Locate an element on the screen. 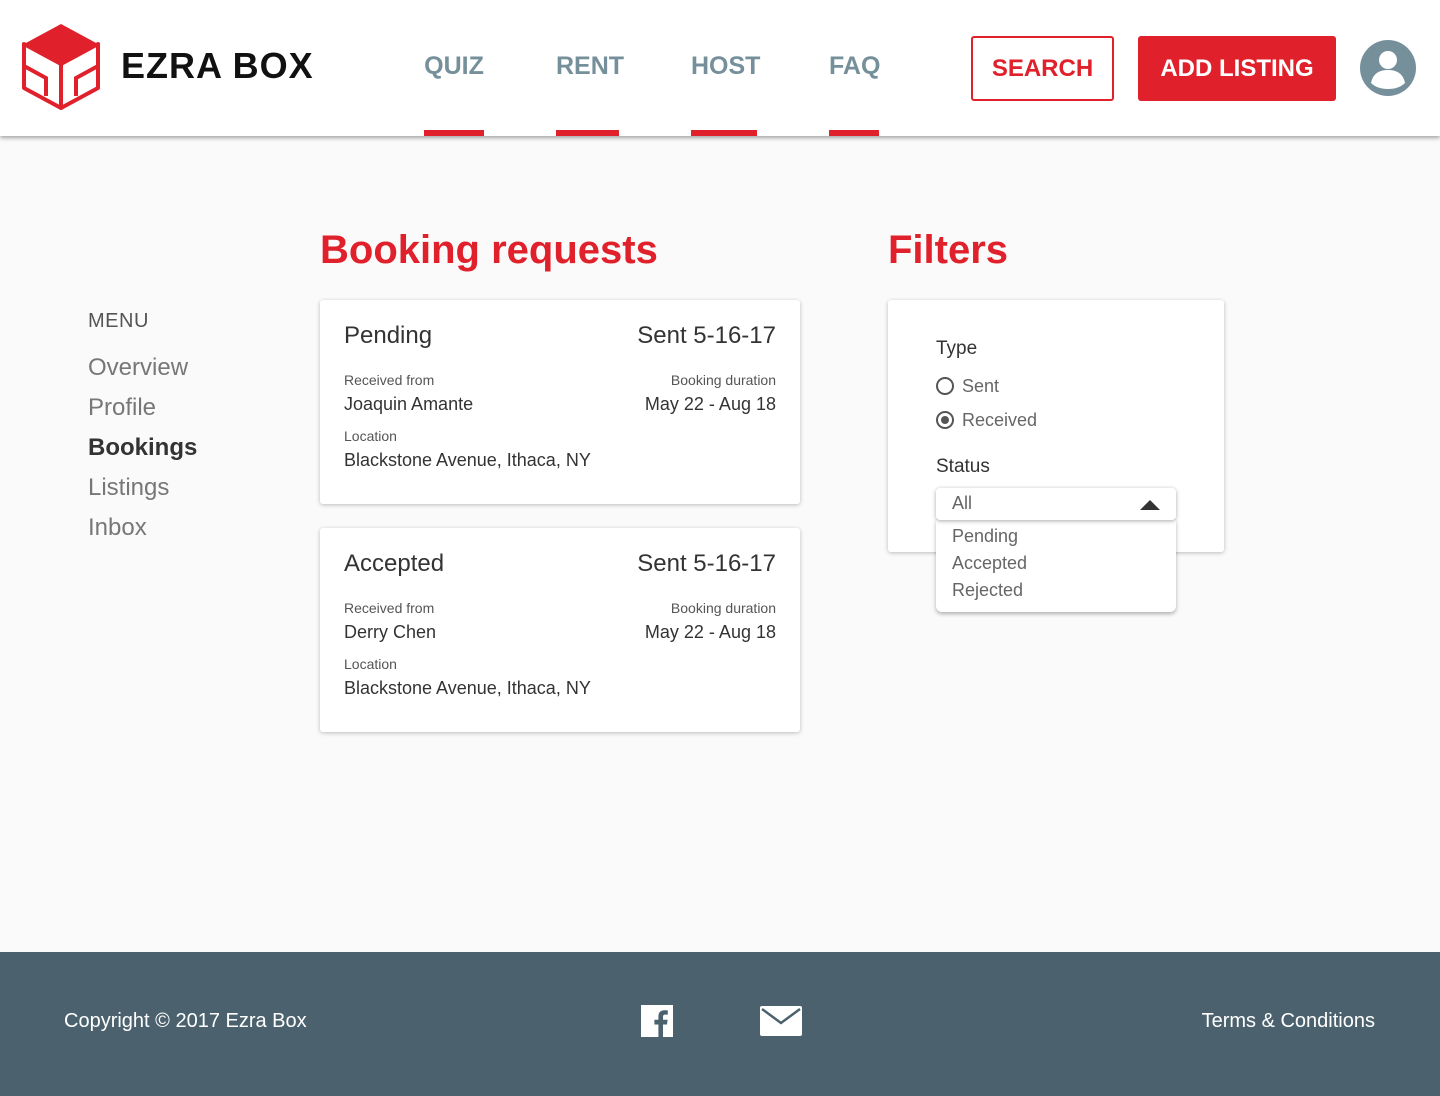 The image size is (1440, 1096). add-listing-button: ADD LISTING is located at coordinates (1237, 68).